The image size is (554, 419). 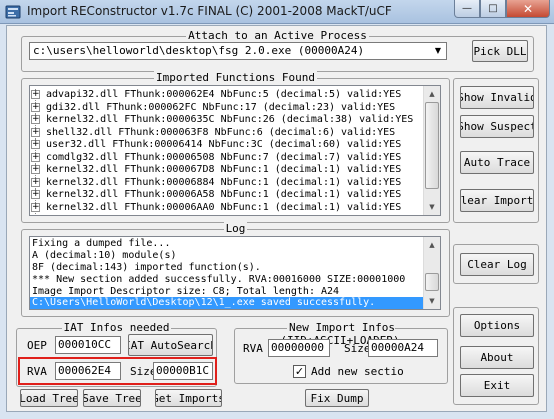 I want to click on chevron-down-icon: ▼, so click(x=438, y=51).